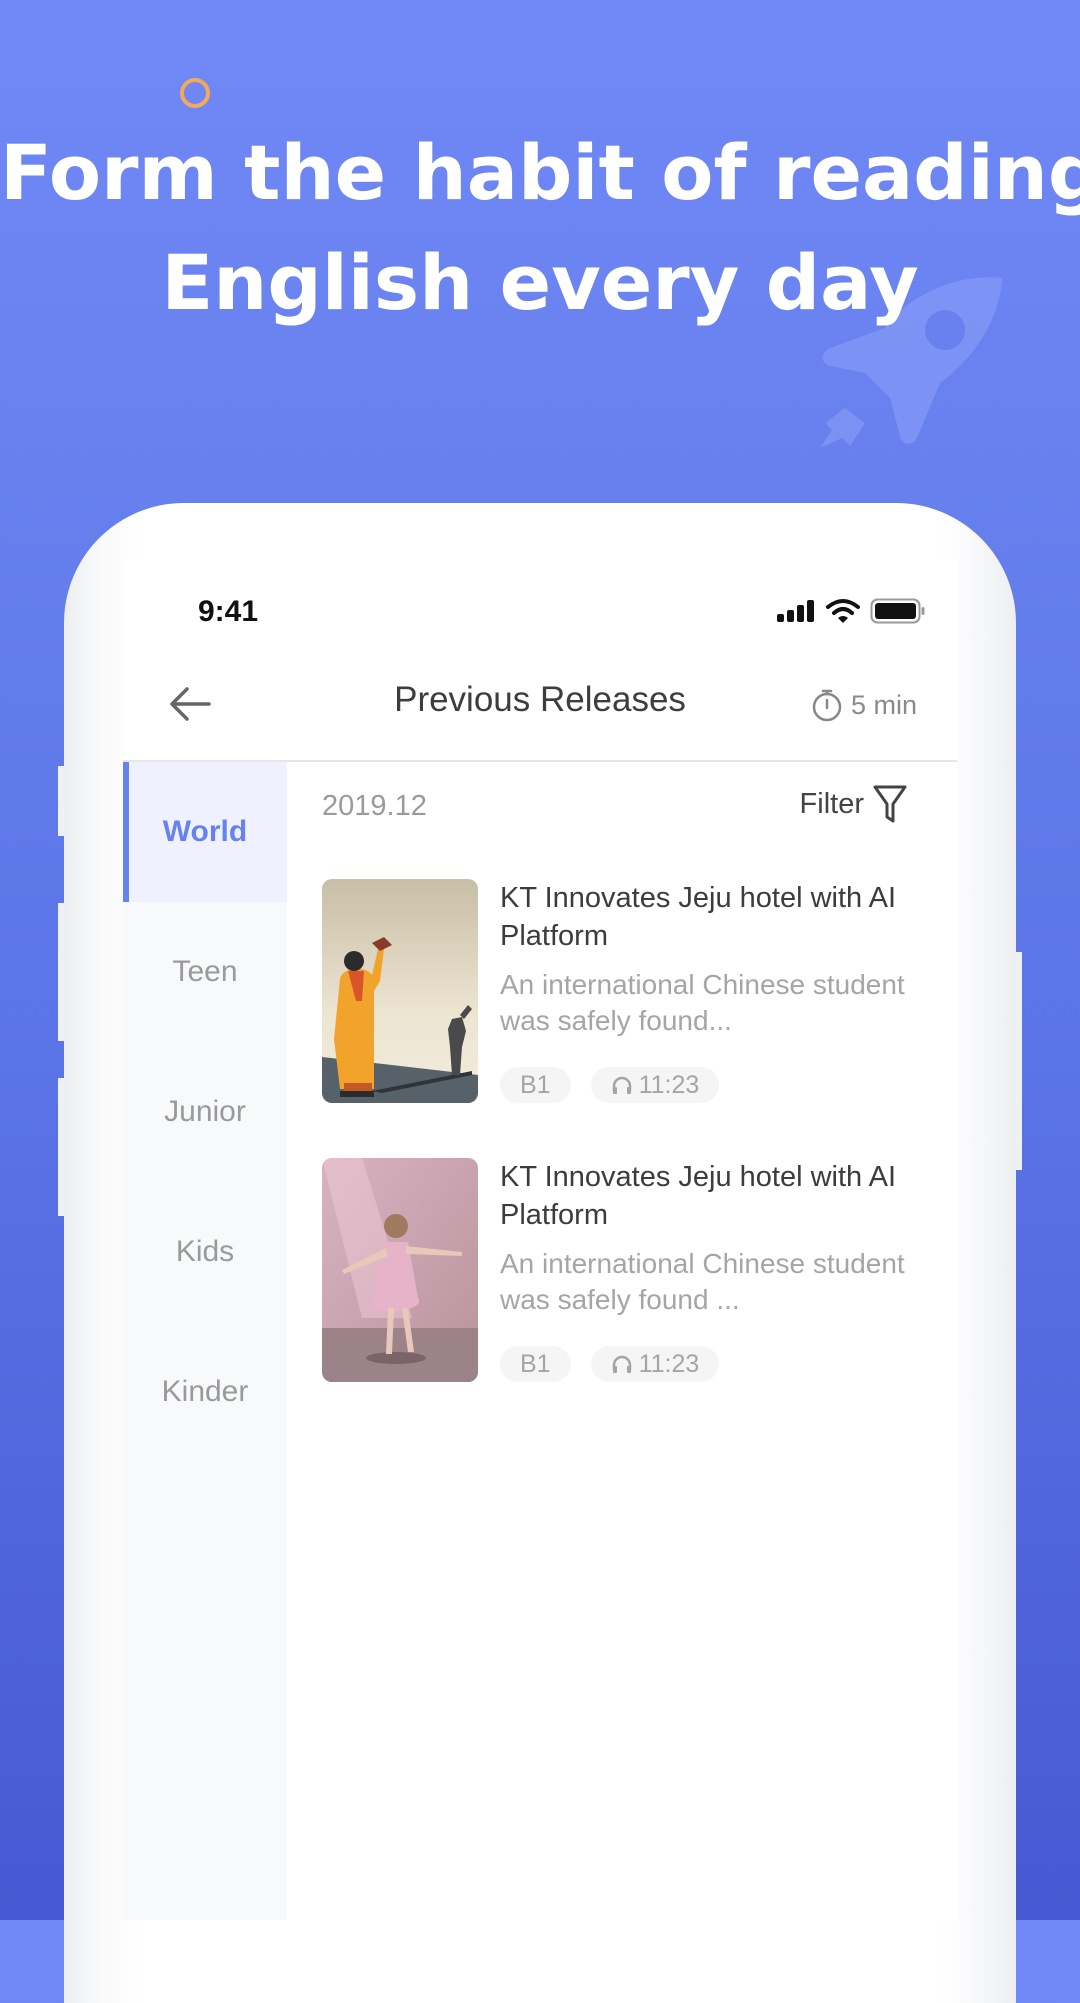 The height and width of the screenshot is (2003, 1080). Describe the element at coordinates (831, 803) in the screenshot. I see `filter-label: Filter` at that location.